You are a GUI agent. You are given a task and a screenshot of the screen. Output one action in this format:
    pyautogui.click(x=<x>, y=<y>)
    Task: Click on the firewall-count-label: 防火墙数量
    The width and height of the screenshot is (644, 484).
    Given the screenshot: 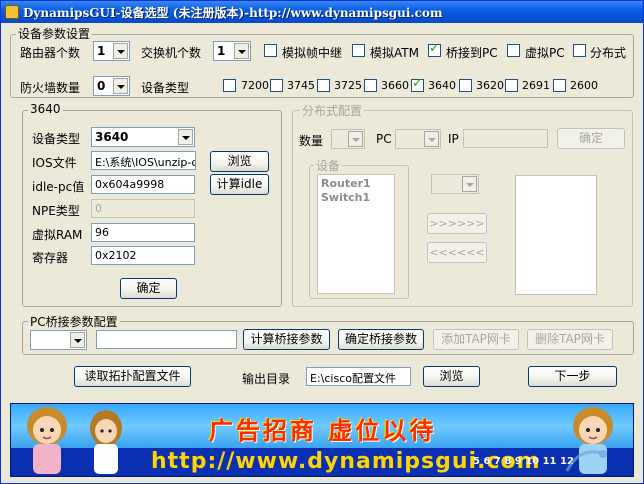 What is the action you would take?
    pyautogui.click(x=50, y=88)
    